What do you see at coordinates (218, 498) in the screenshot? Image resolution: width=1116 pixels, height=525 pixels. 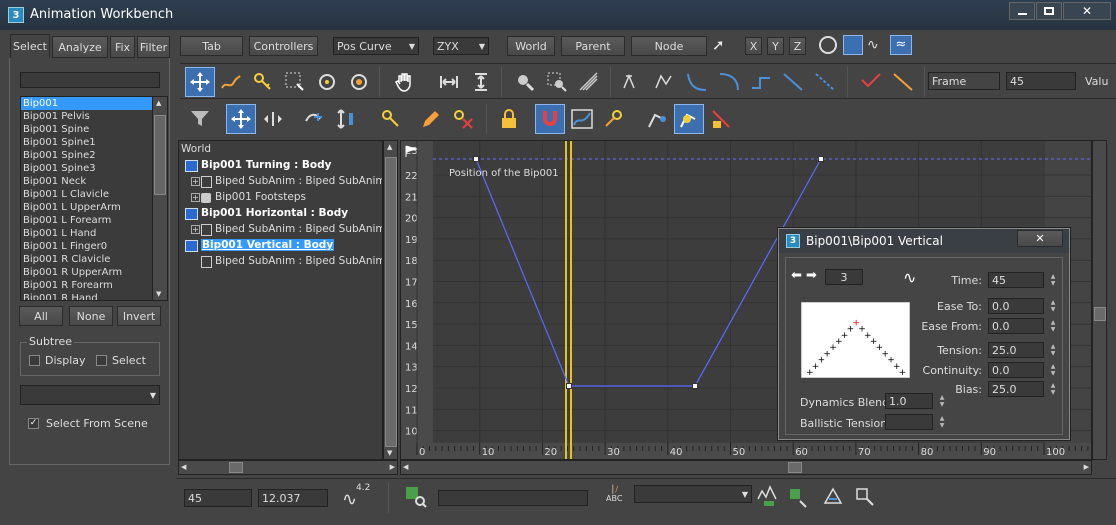 I see `status-frame-field: 45` at bounding box center [218, 498].